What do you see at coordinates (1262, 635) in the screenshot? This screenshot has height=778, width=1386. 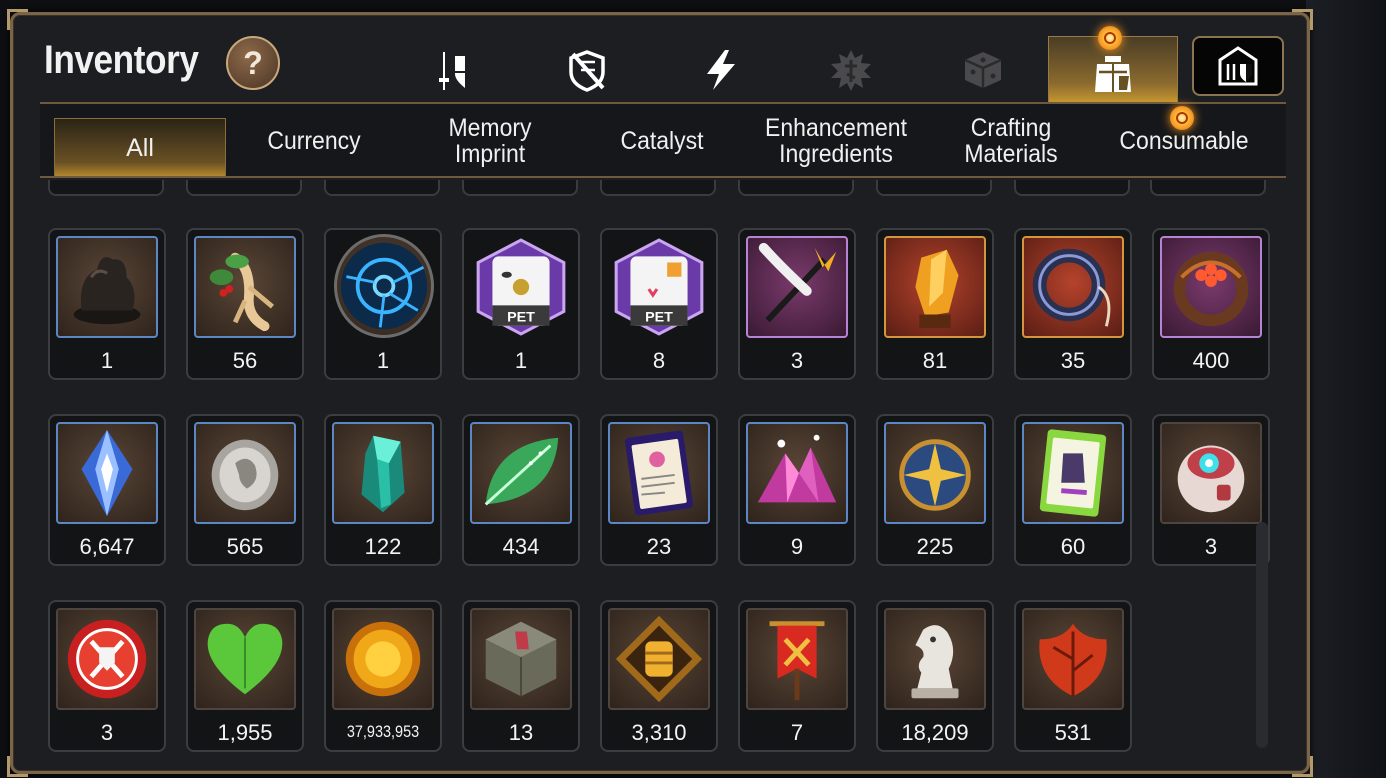 I see `scrollbar` at bounding box center [1262, 635].